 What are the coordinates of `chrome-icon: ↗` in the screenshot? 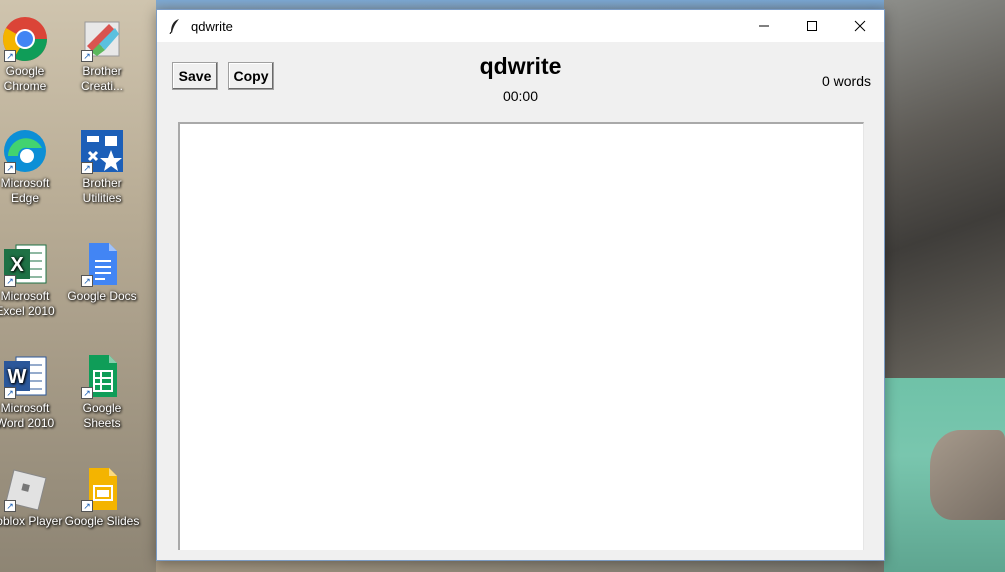 It's located at (25, 39).